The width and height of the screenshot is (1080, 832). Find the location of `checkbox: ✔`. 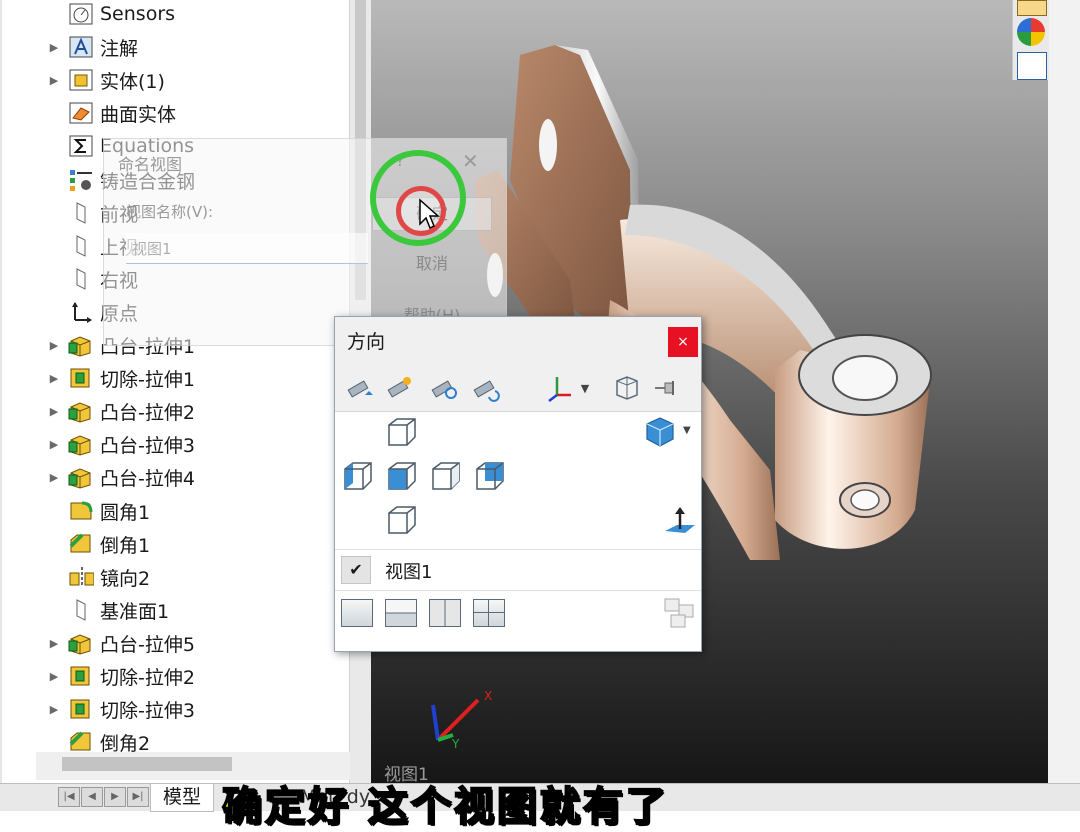

checkbox: ✔ is located at coordinates (356, 570).